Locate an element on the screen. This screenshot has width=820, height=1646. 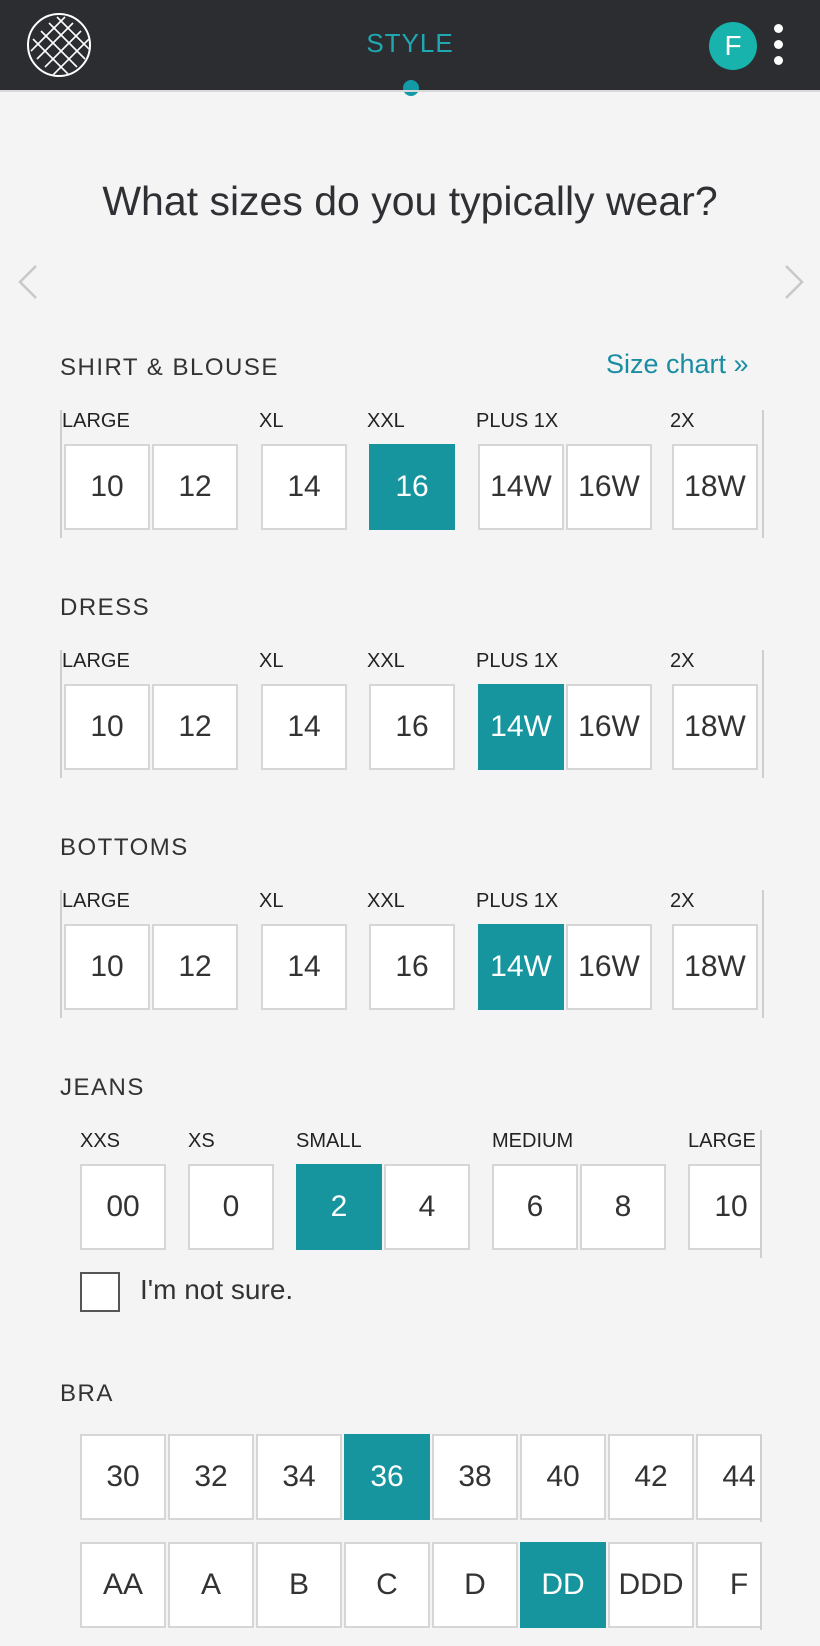
band-size-option: 38 is located at coordinates (475, 1477).